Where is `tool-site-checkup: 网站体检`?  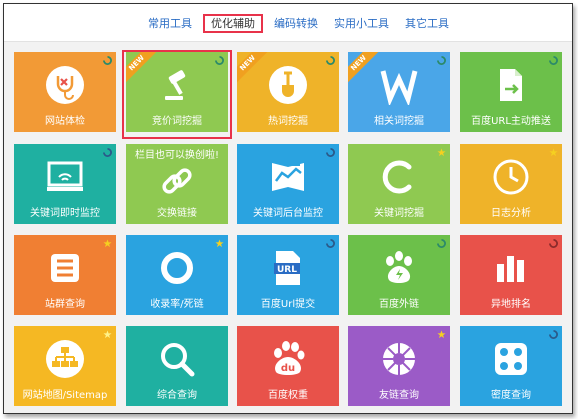
tool-site-checkup: 网站体检 is located at coordinates (65, 92).